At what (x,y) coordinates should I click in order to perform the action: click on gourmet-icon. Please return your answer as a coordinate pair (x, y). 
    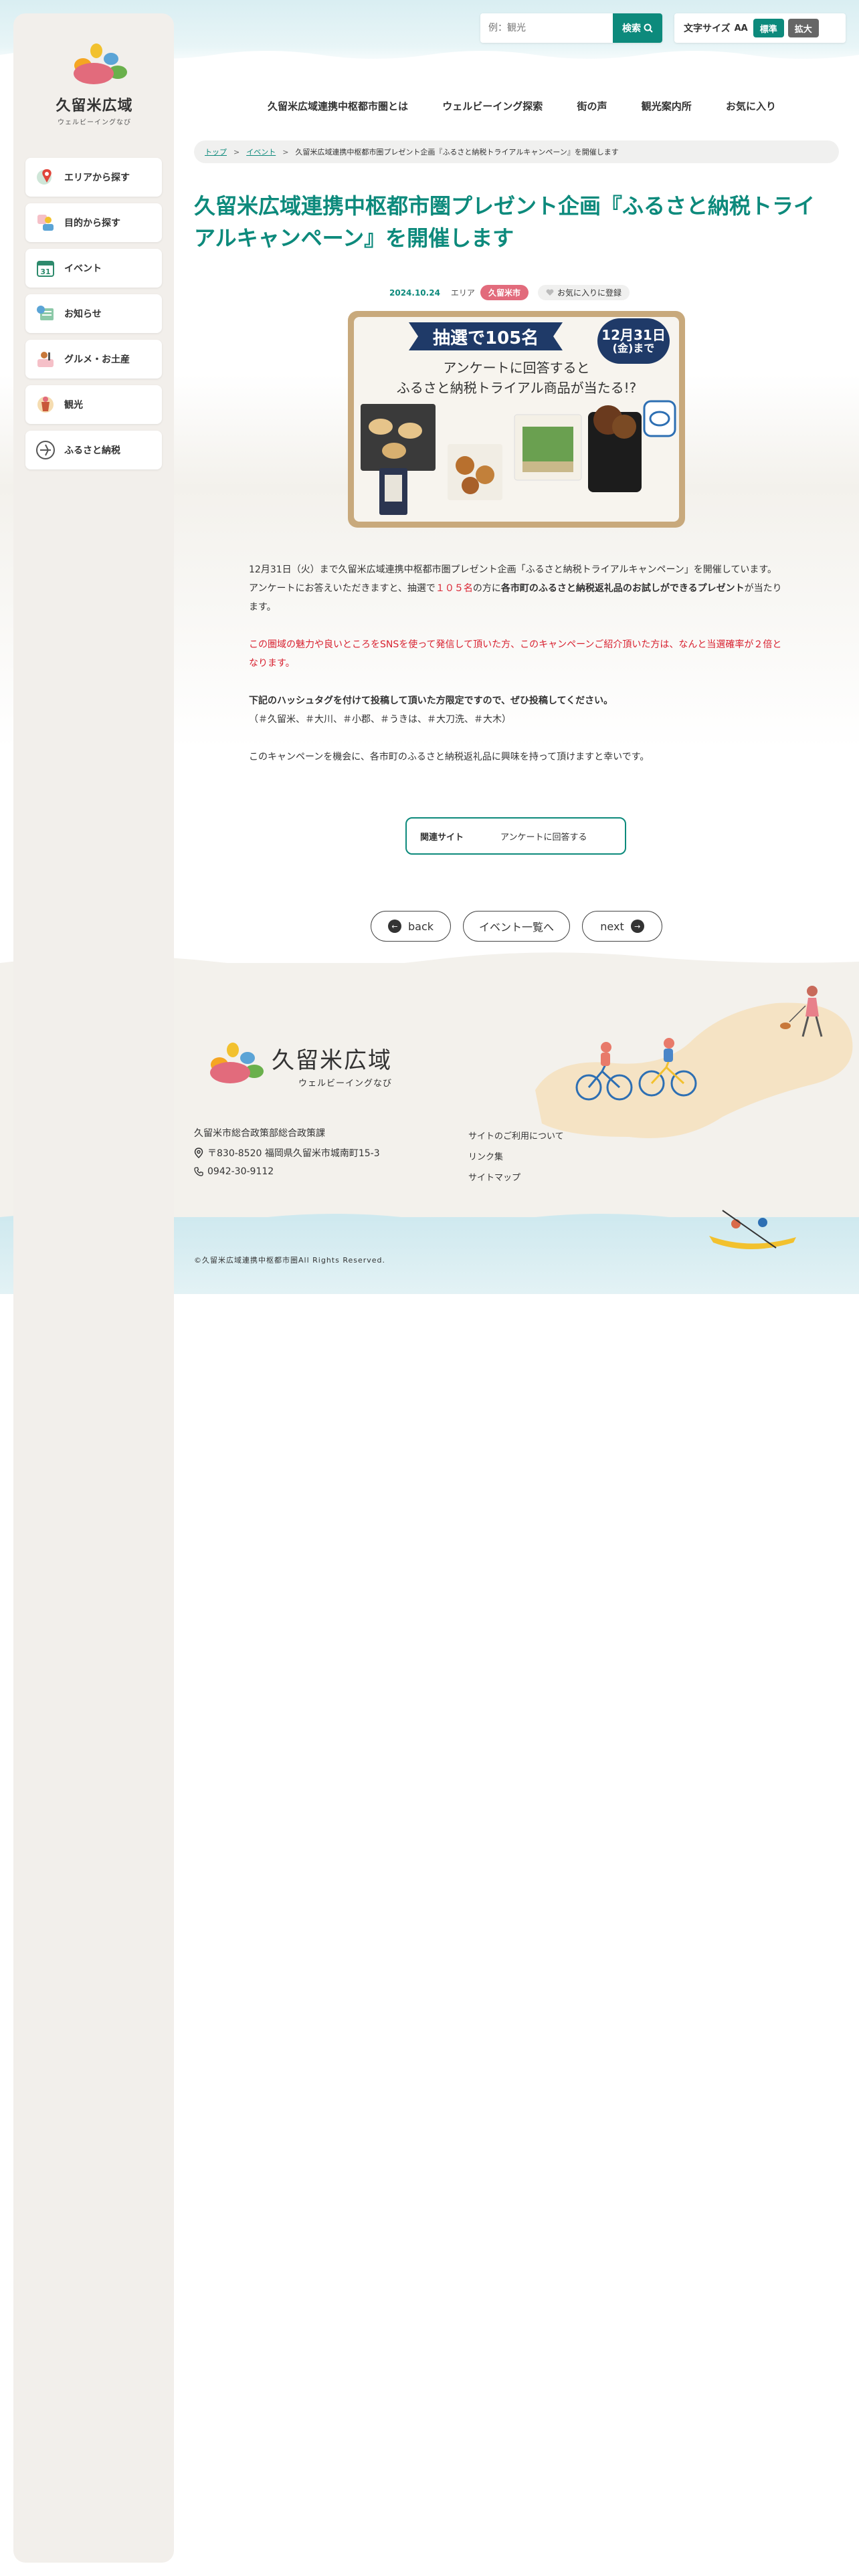
    Looking at the image, I should click on (46, 359).